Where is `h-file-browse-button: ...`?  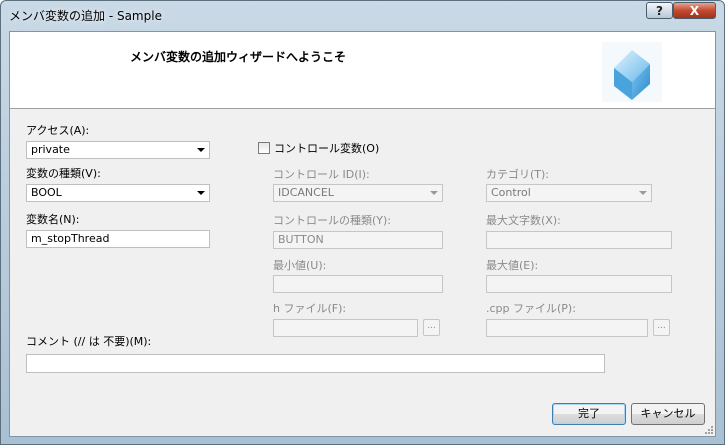 h-file-browse-button: ... is located at coordinates (431, 327).